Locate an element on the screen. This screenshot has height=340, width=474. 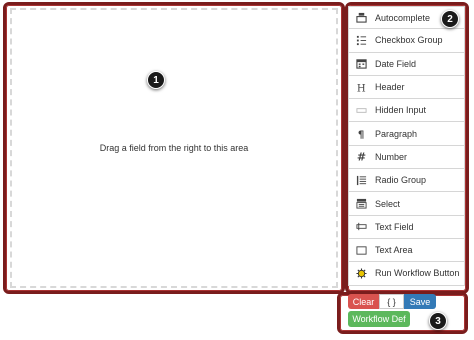
control-label: Text Area is located at coordinates (394, 250).